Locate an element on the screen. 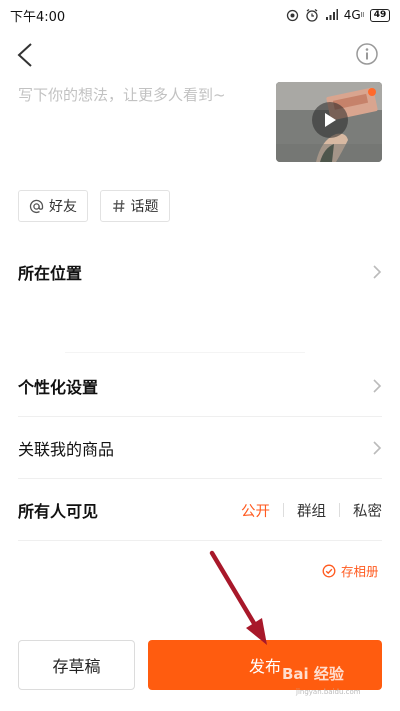 The height and width of the screenshot is (711, 400). visibility-option-private: 私密 is located at coordinates (367, 510).